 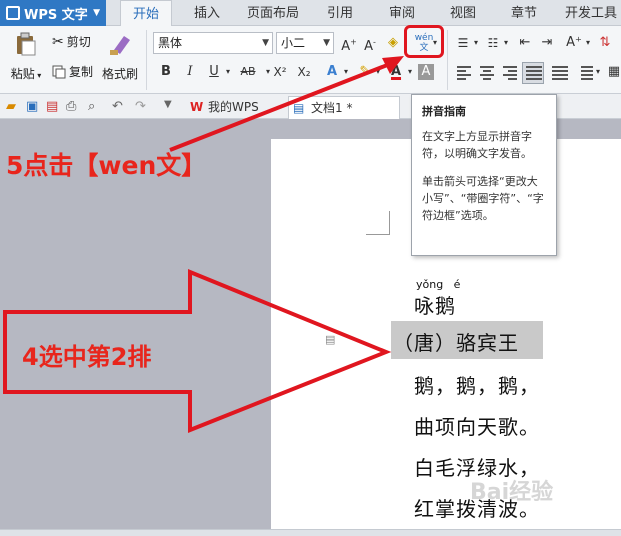 I want to click on char-shading-button: A, so click(x=426, y=72).